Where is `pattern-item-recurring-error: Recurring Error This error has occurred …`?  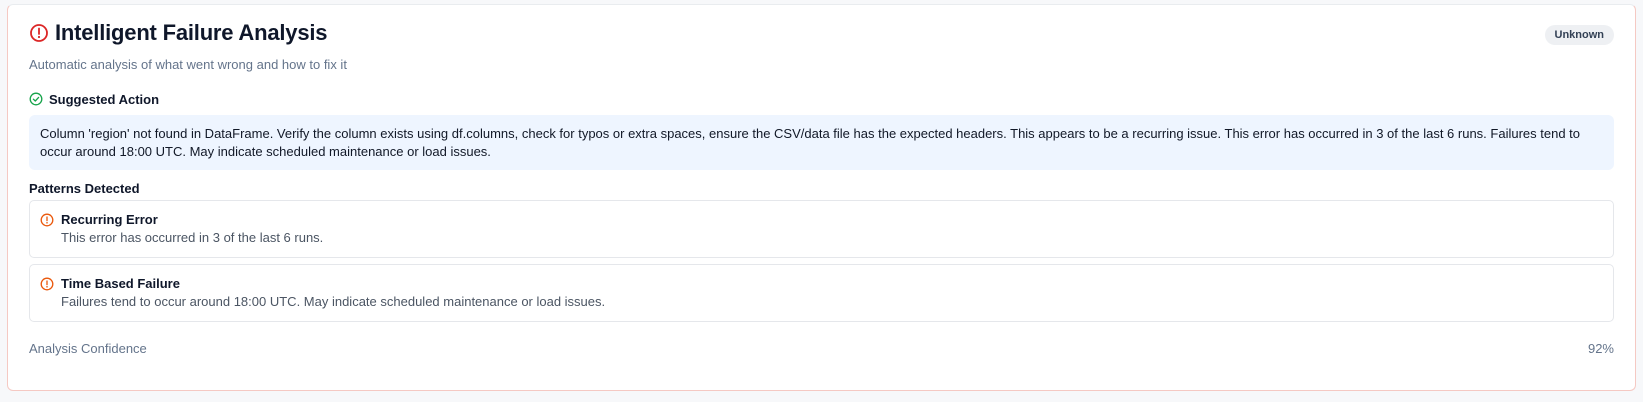 pattern-item-recurring-error: Recurring Error This error has occurred … is located at coordinates (821, 229).